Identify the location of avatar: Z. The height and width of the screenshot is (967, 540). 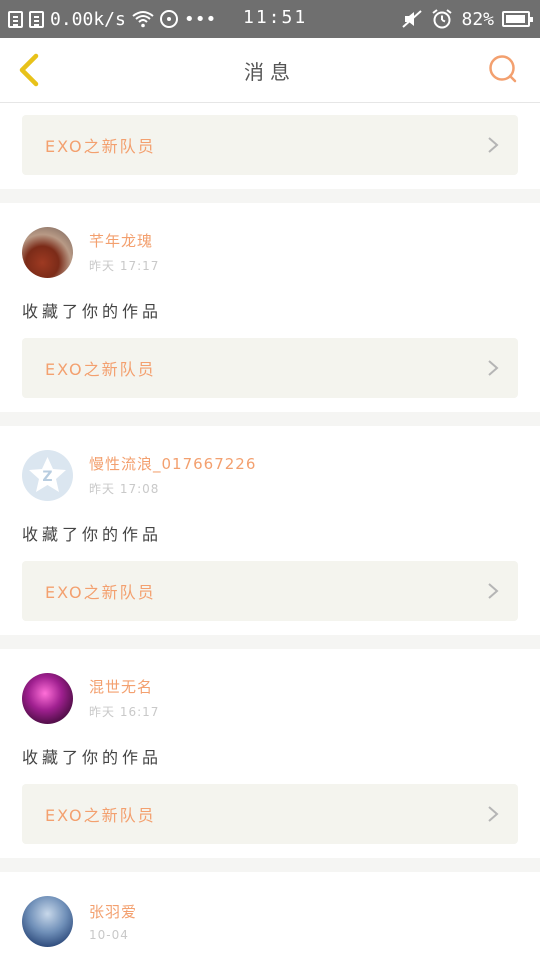
(47, 475).